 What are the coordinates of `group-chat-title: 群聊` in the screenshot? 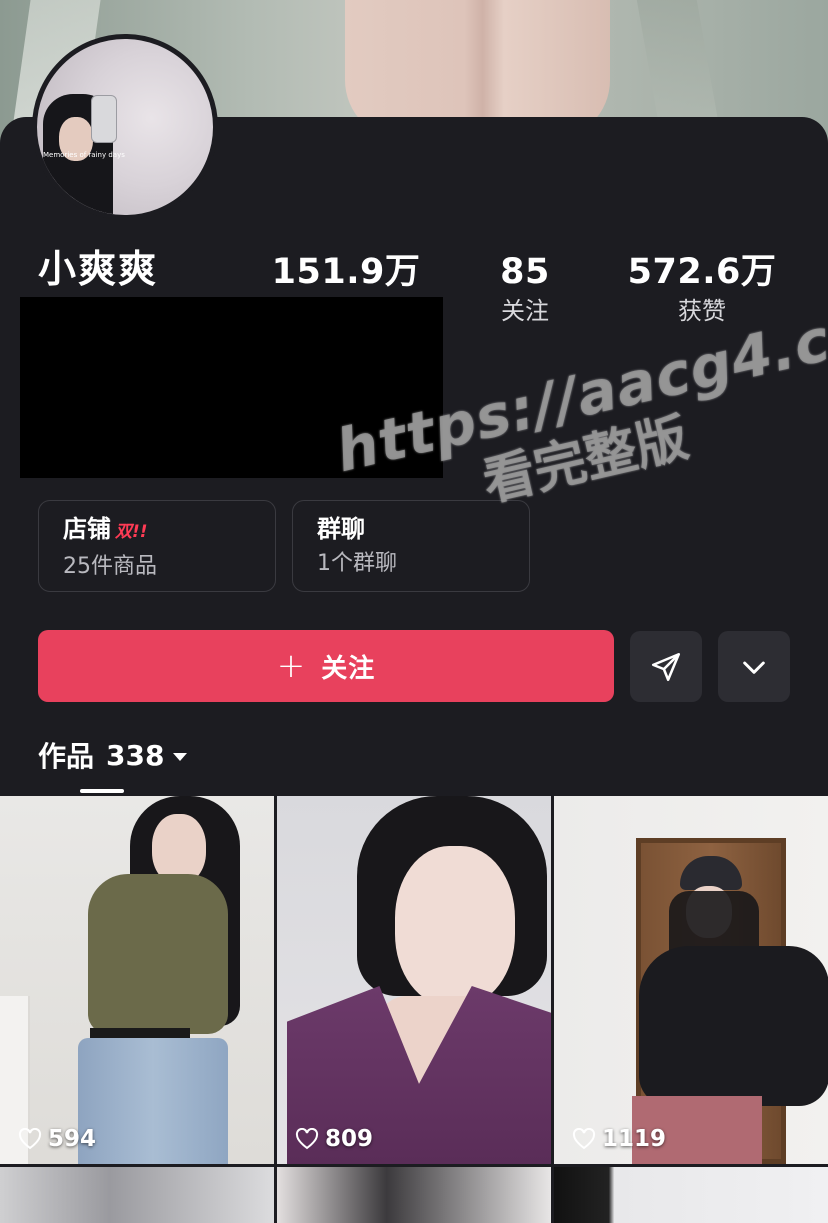 It's located at (341, 529).